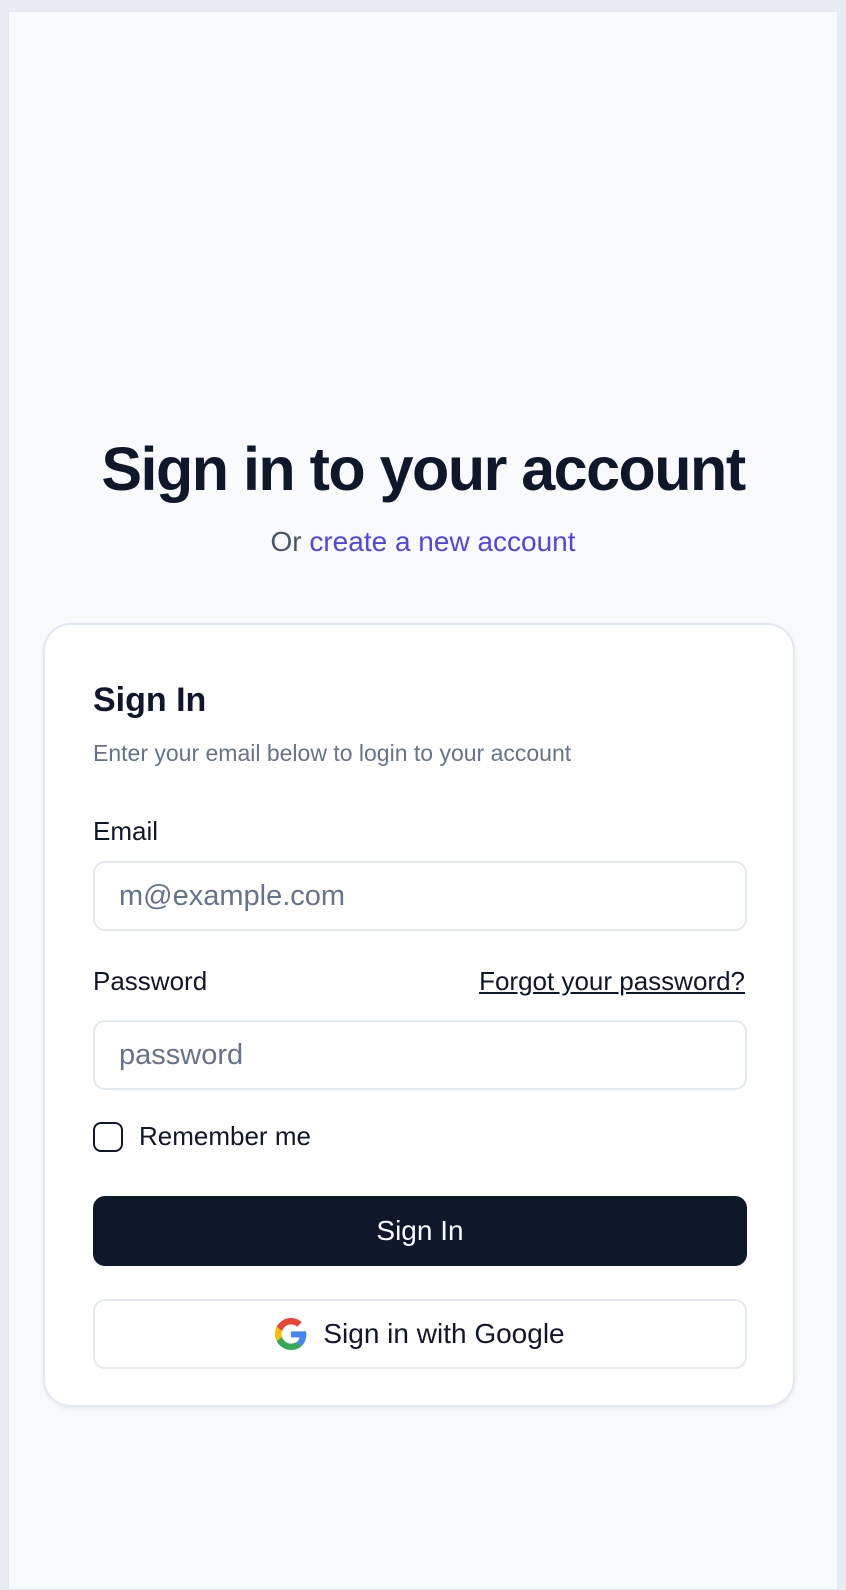  What do you see at coordinates (150, 981) in the screenshot?
I see `password-label: Password` at bounding box center [150, 981].